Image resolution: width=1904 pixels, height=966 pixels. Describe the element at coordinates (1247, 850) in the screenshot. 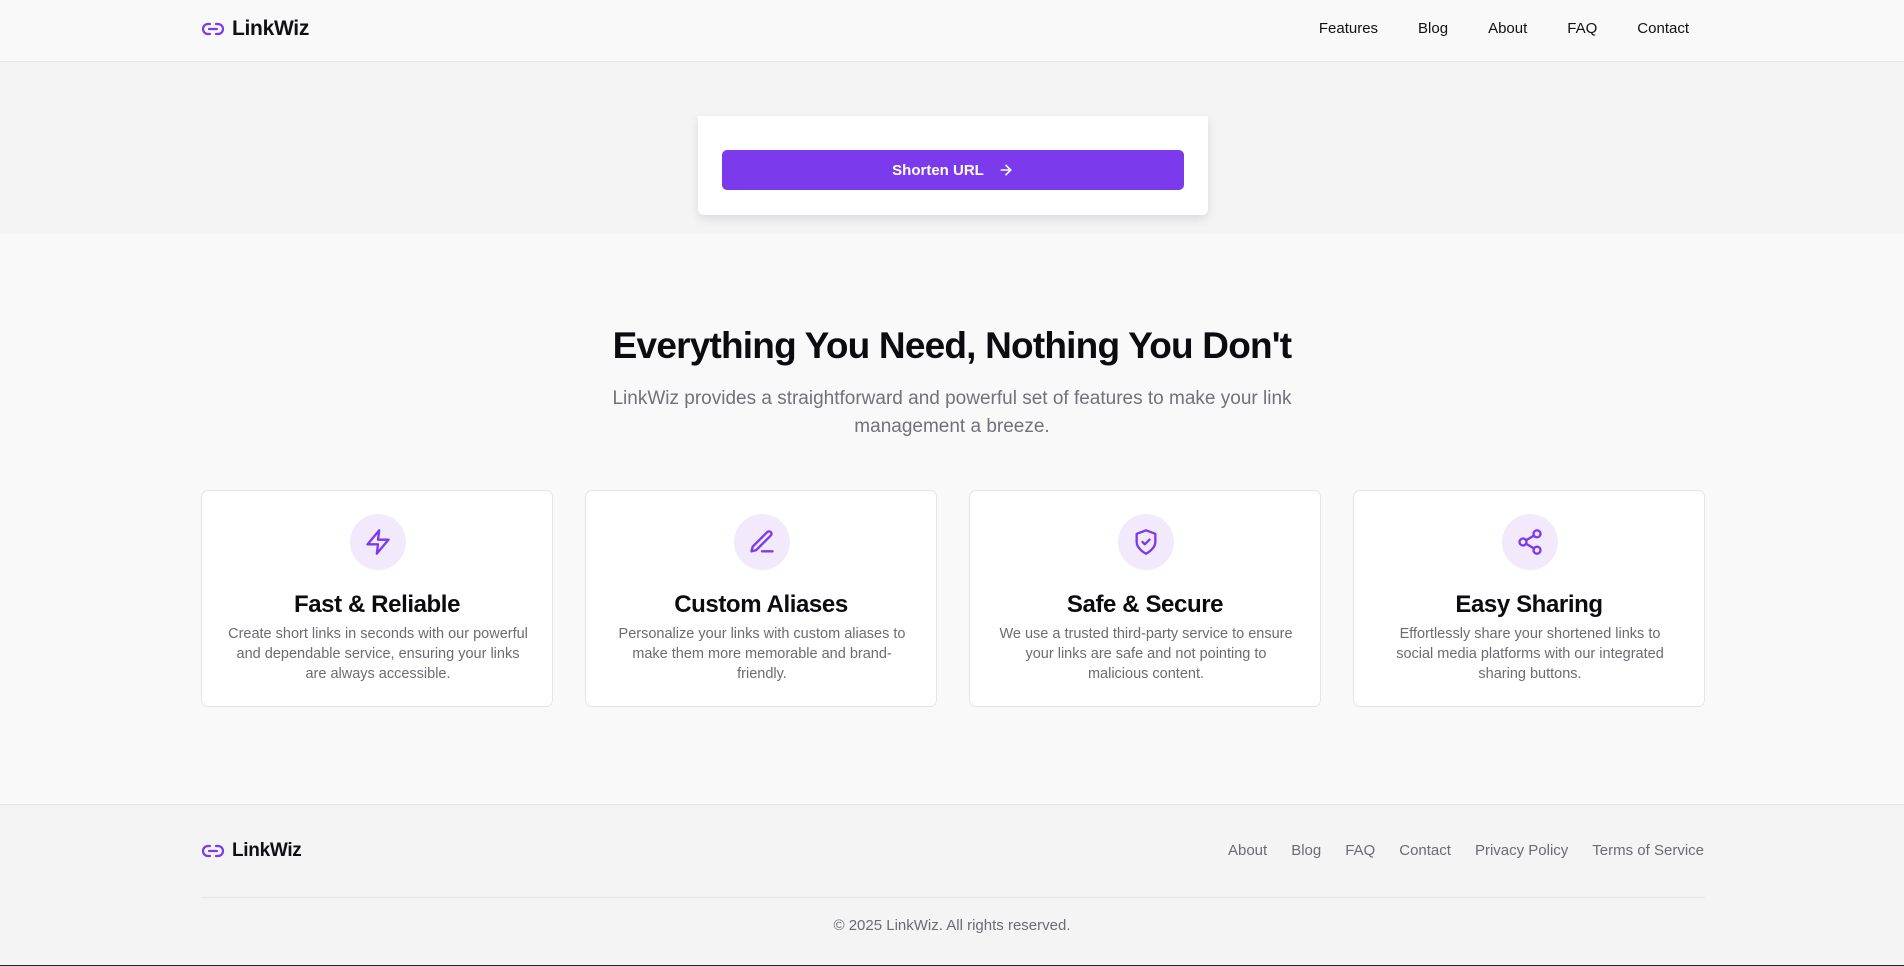

I see `footer-link-about: About` at that location.